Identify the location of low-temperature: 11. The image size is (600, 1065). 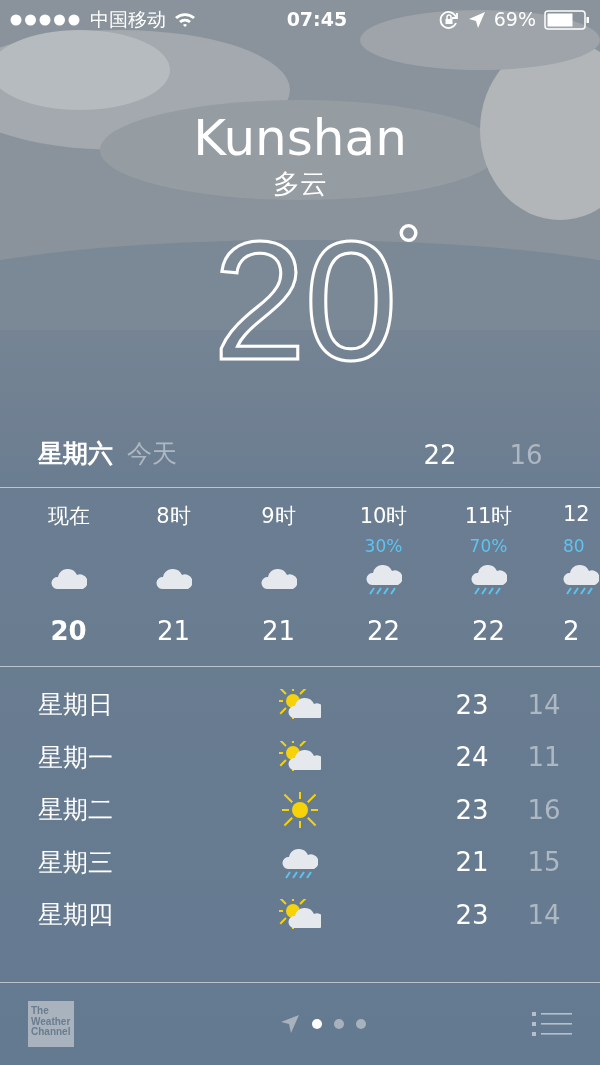
(544, 757).